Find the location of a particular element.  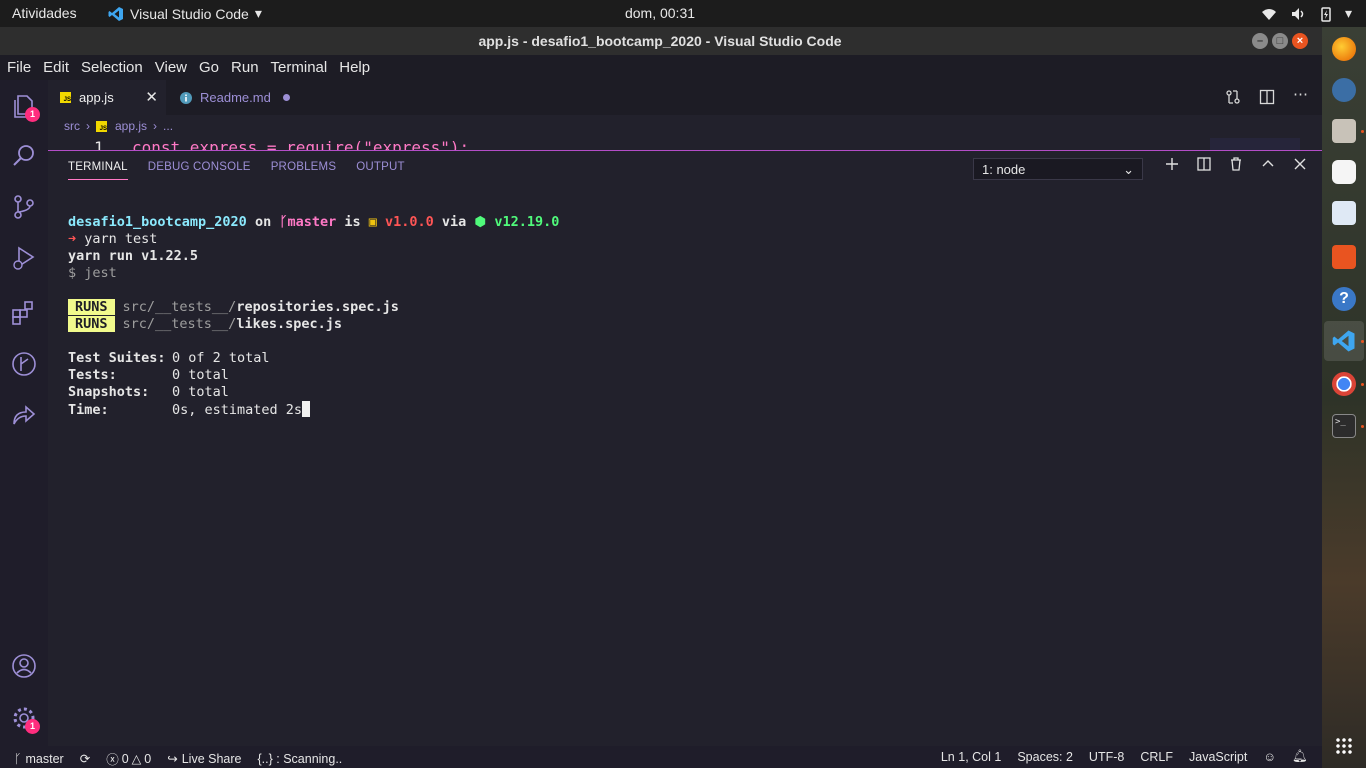

git-graph-icon is located at coordinates (24, 364).